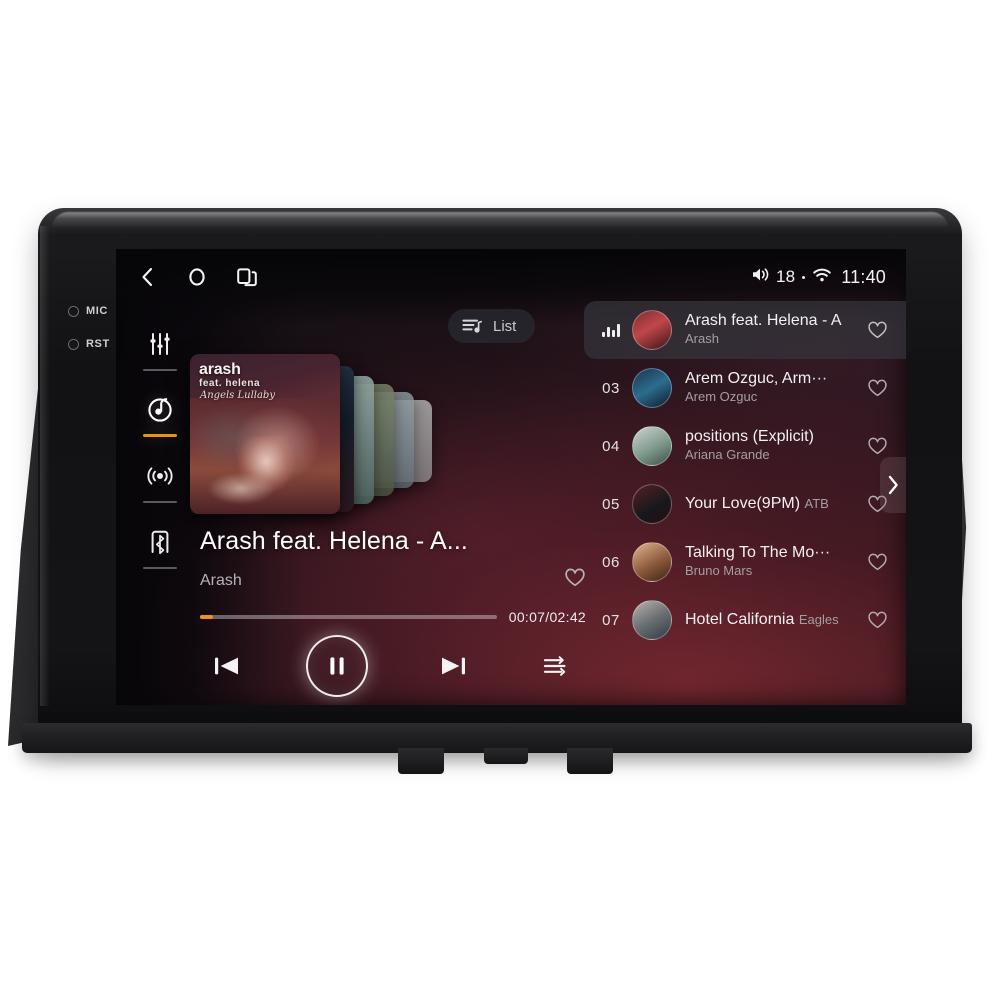 This screenshot has width=1000, height=1000. What do you see at coordinates (265, 456) in the screenshot?
I see `album-cover-photo` at bounding box center [265, 456].